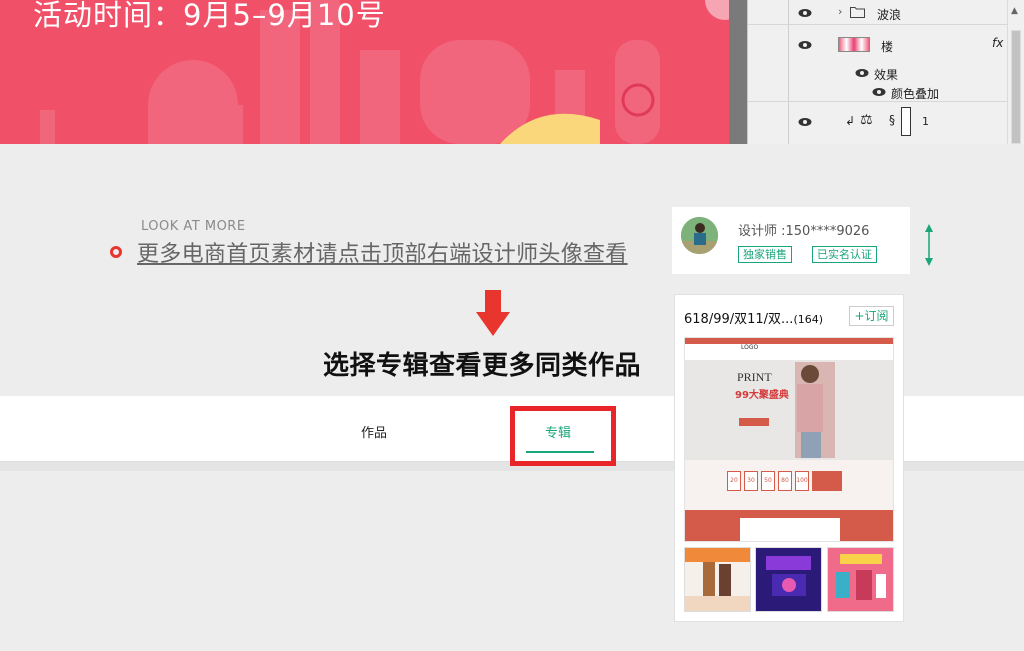 This screenshot has height=651, width=1024. I want to click on coupon: 20, so click(734, 481).